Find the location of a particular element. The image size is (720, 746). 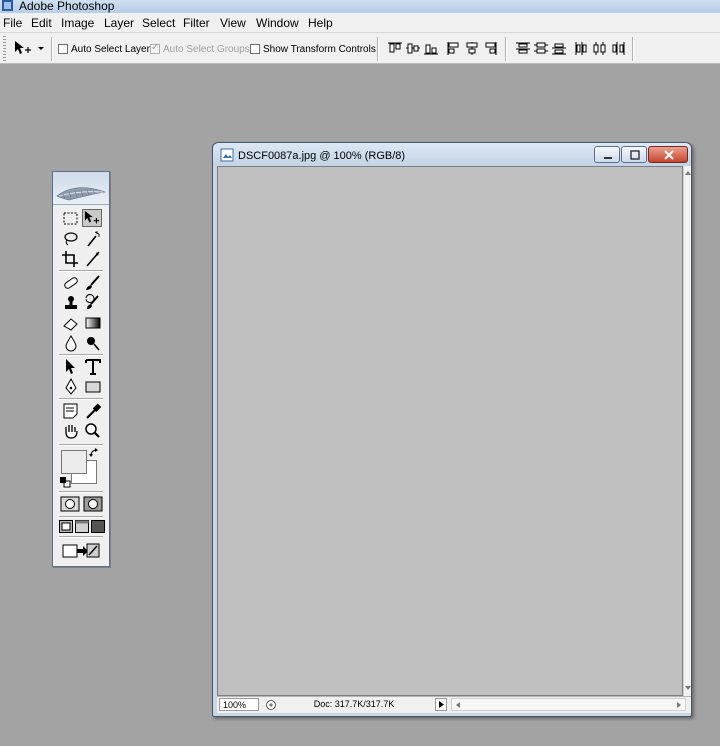

menu-edit: Edit is located at coordinates (41, 23).